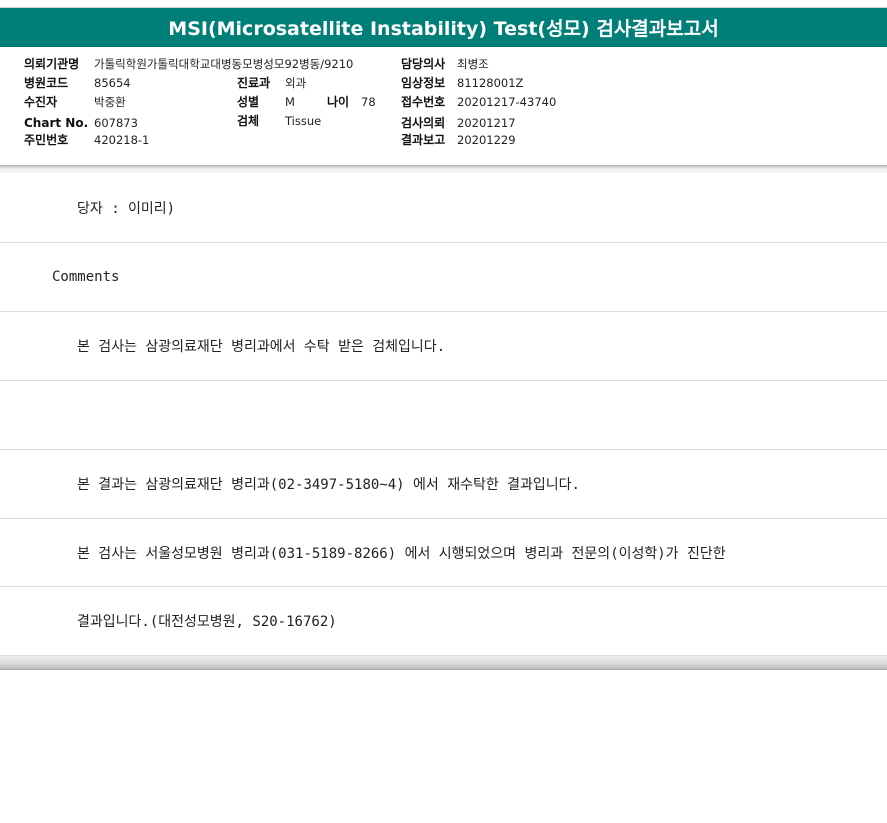 The image size is (887, 823). Describe the element at coordinates (486, 140) in the screenshot. I see `report-date-value: 20201229` at that location.